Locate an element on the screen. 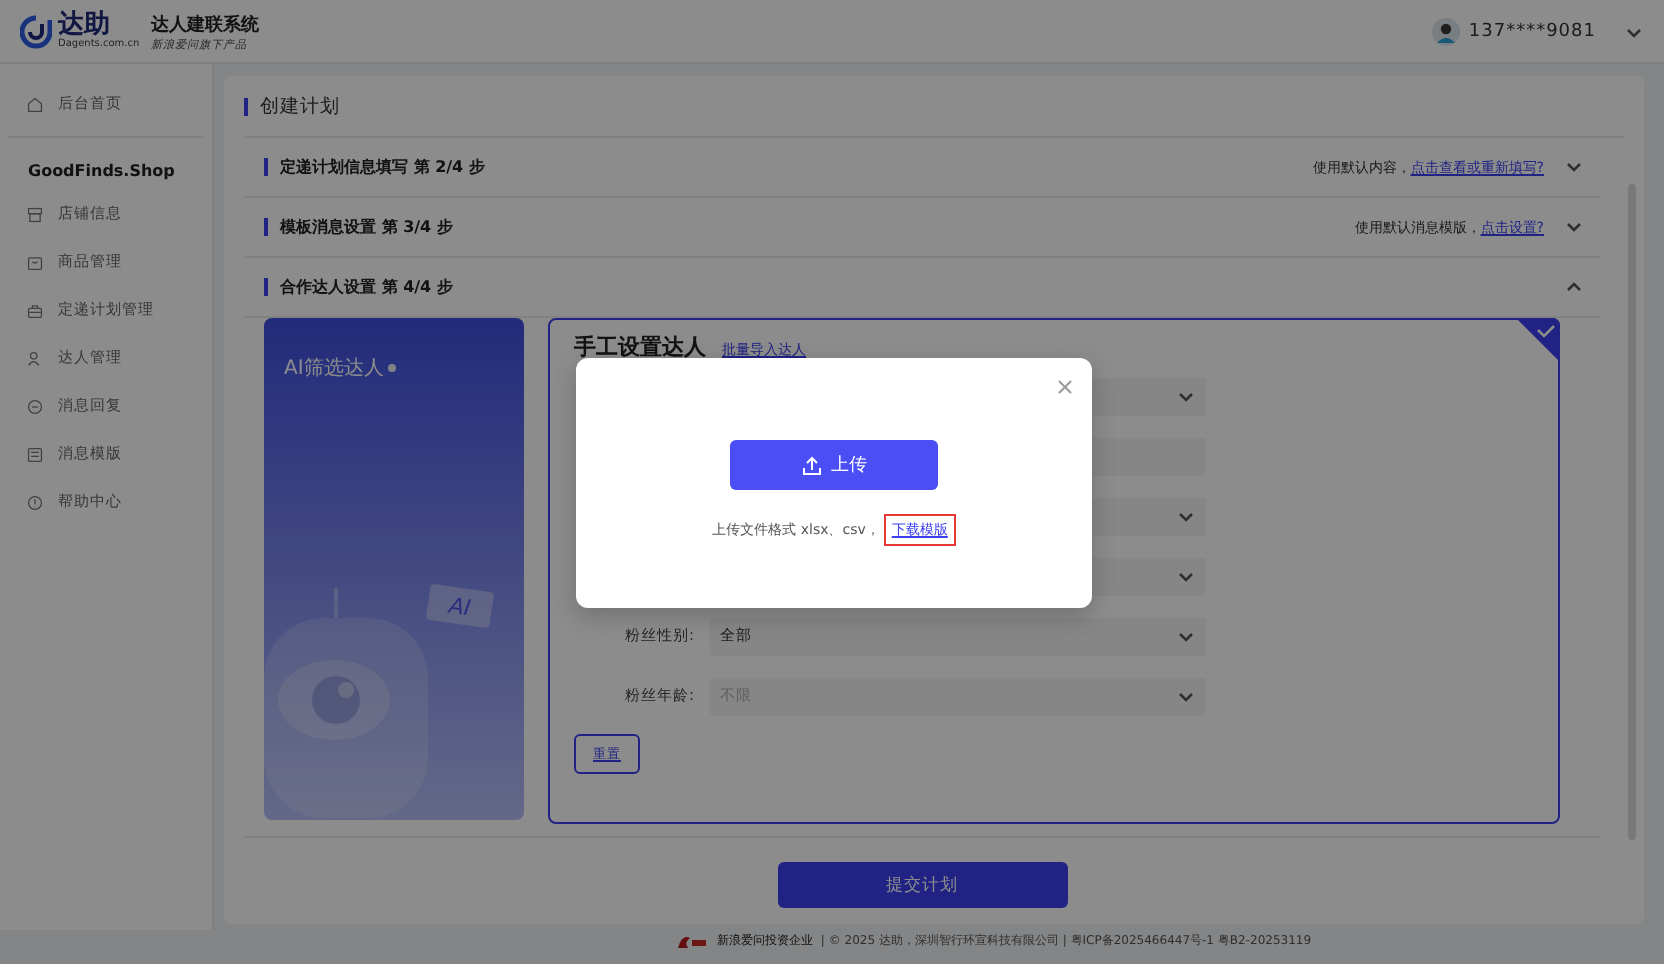  upload-icon is located at coordinates (811, 465).